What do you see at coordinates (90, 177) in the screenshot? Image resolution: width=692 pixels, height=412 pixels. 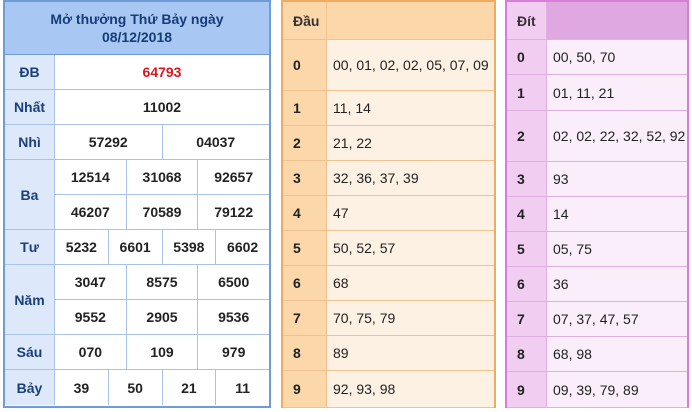 I see `prize-number: 12514` at bounding box center [90, 177].